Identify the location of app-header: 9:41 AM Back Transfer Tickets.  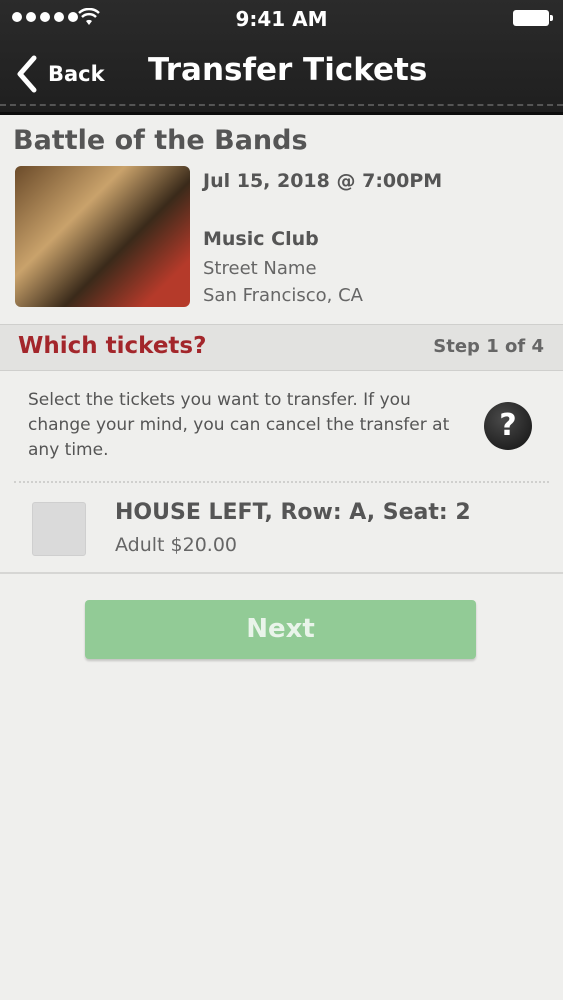
(281, 57).